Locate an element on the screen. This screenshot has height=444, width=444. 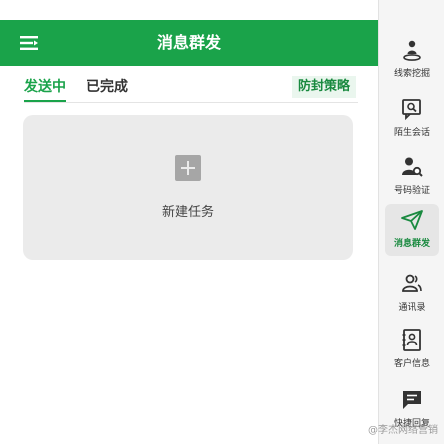
quick-reply-icon is located at coordinates (412, 400).